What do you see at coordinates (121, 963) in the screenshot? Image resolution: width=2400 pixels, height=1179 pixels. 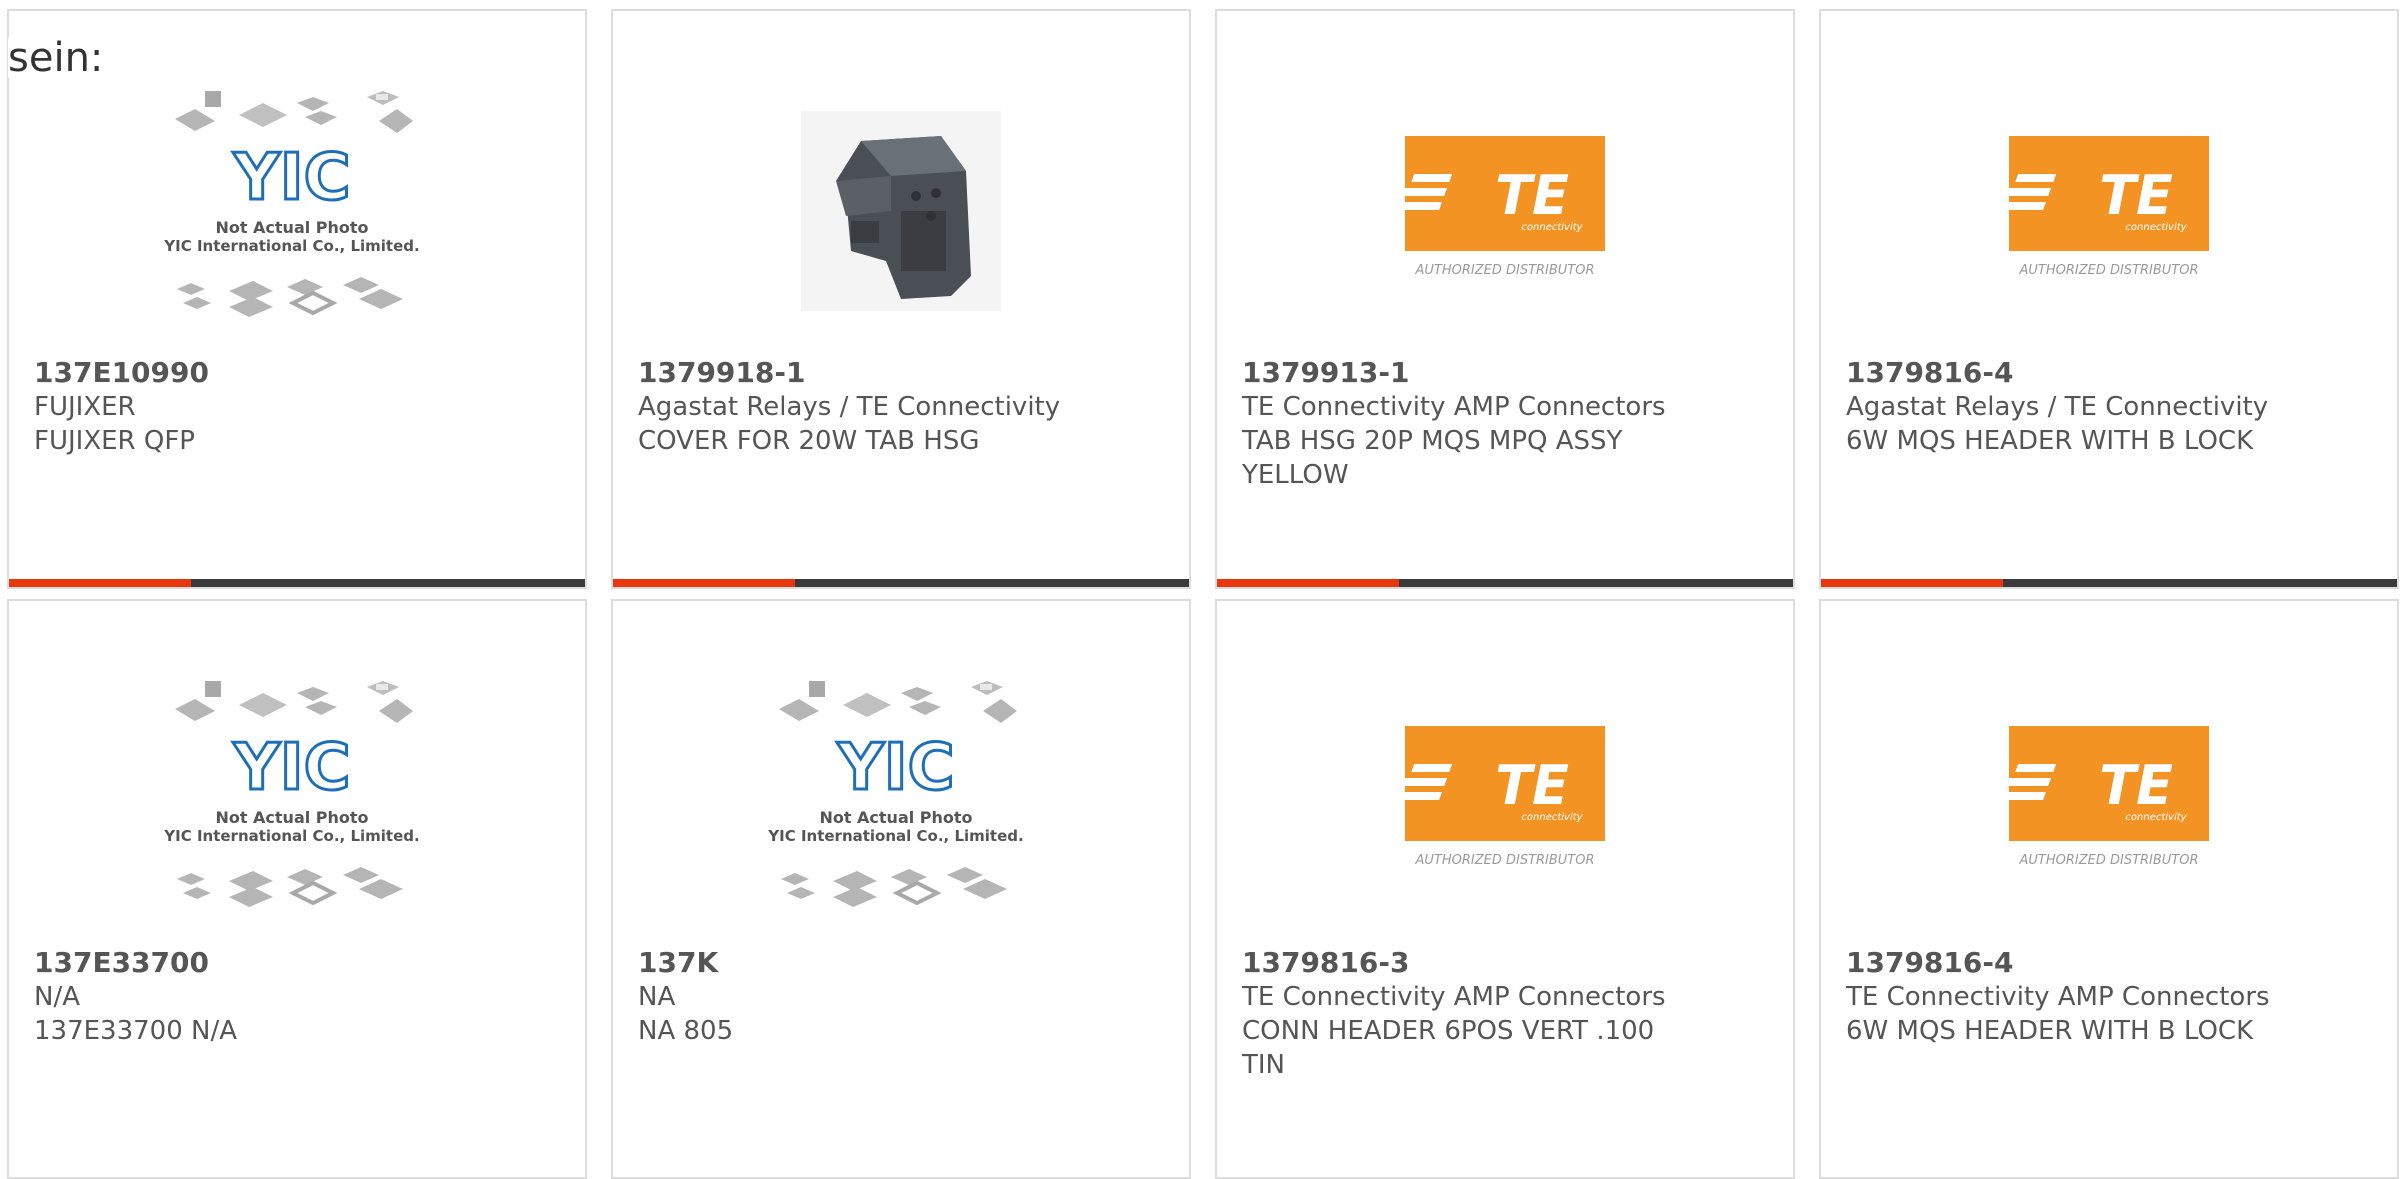 I see `part-number: 137E33700` at bounding box center [121, 963].